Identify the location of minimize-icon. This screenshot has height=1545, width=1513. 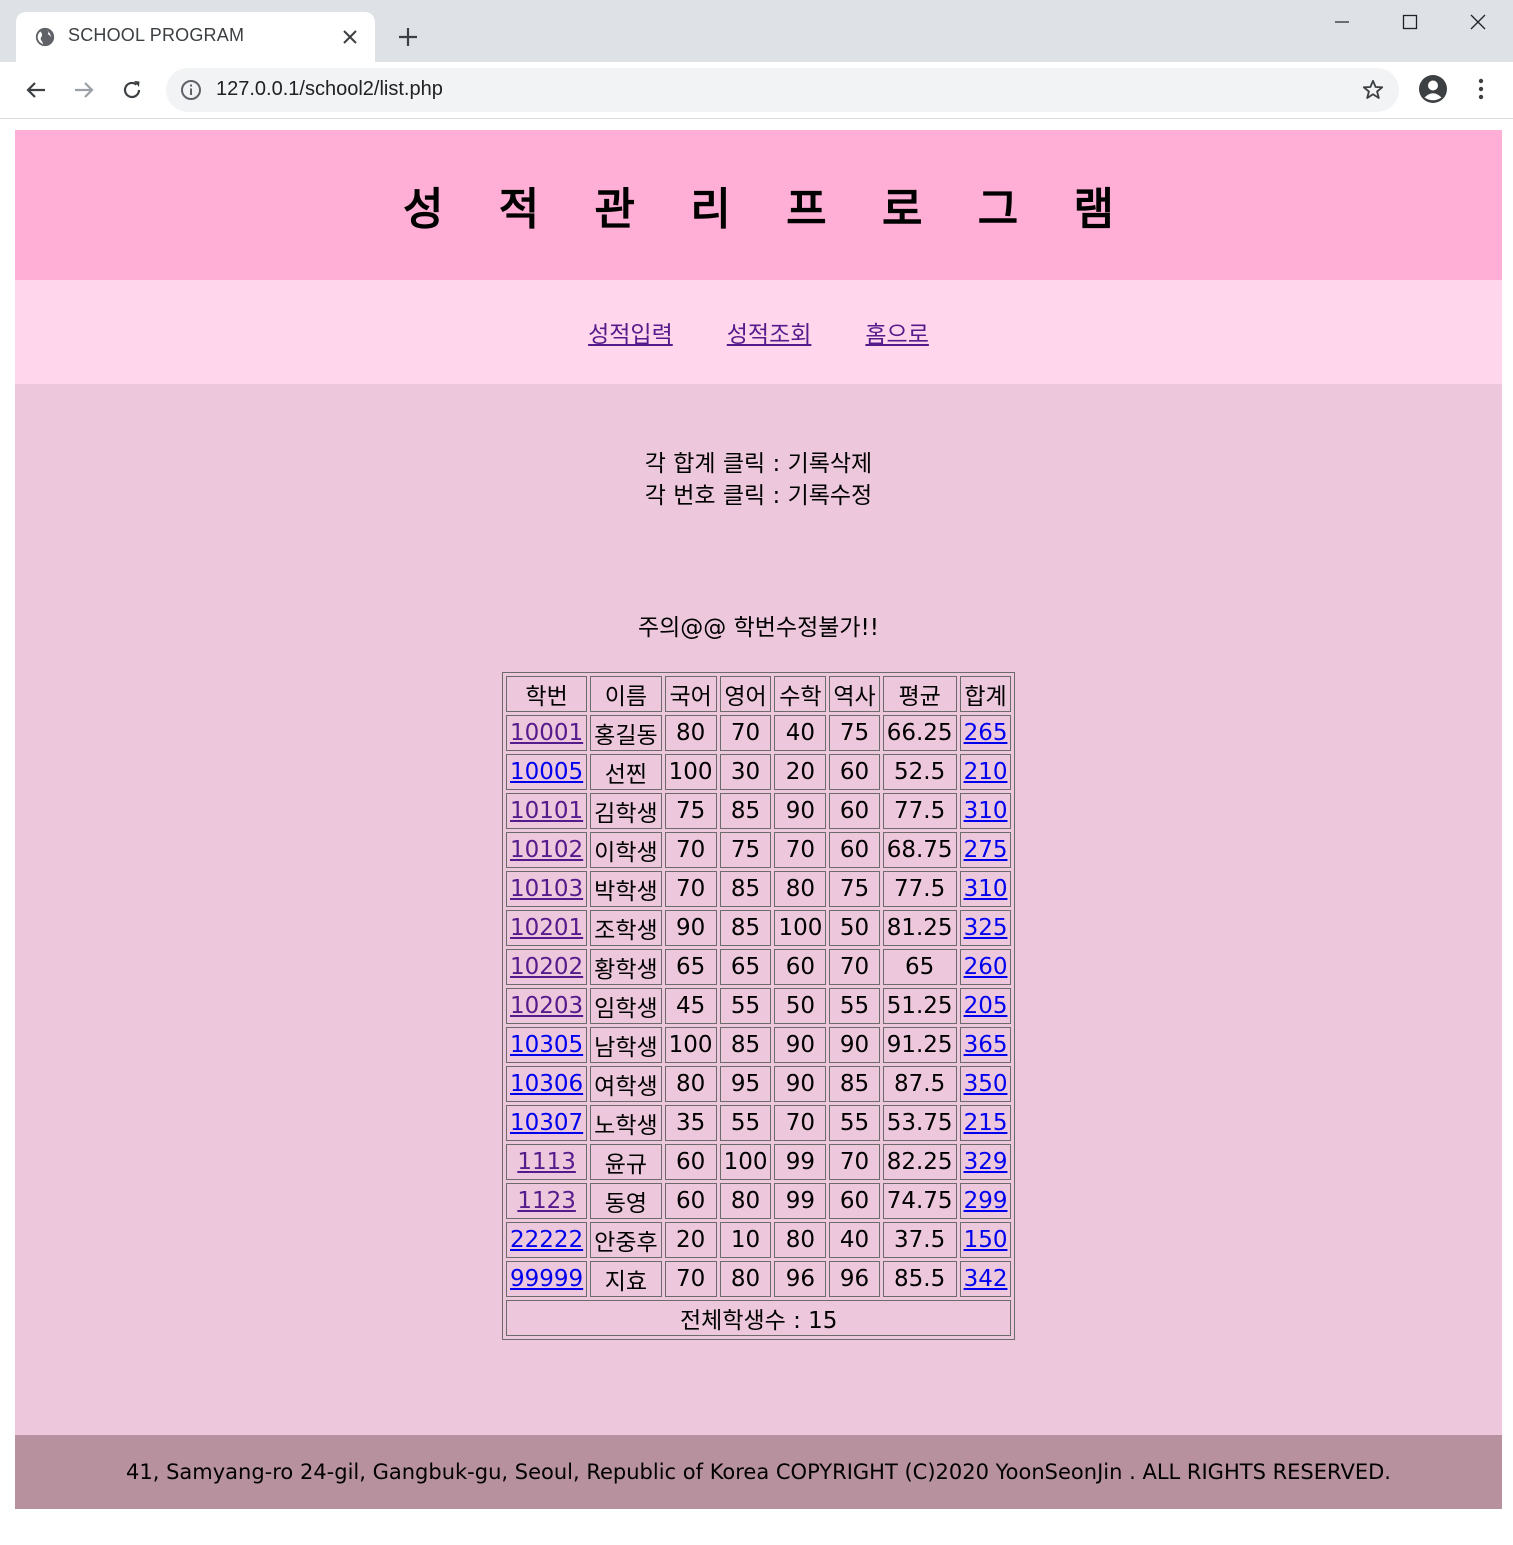
(1342, 22).